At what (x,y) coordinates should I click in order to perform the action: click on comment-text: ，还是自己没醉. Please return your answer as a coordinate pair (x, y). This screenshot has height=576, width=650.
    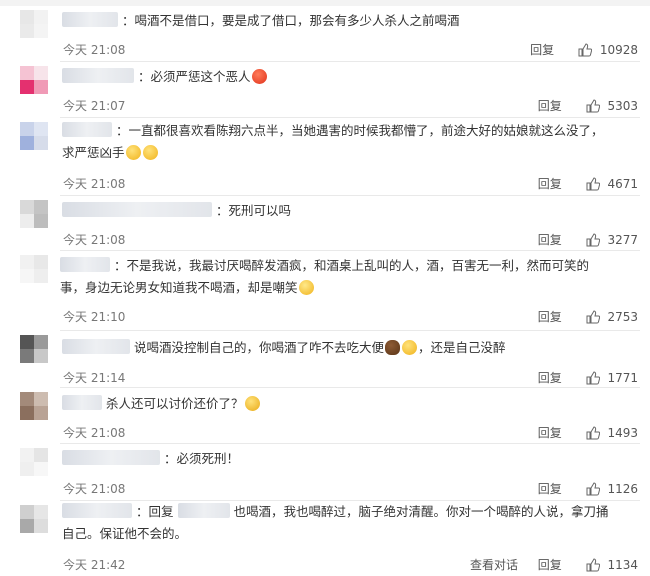
    Looking at the image, I should click on (462, 347).